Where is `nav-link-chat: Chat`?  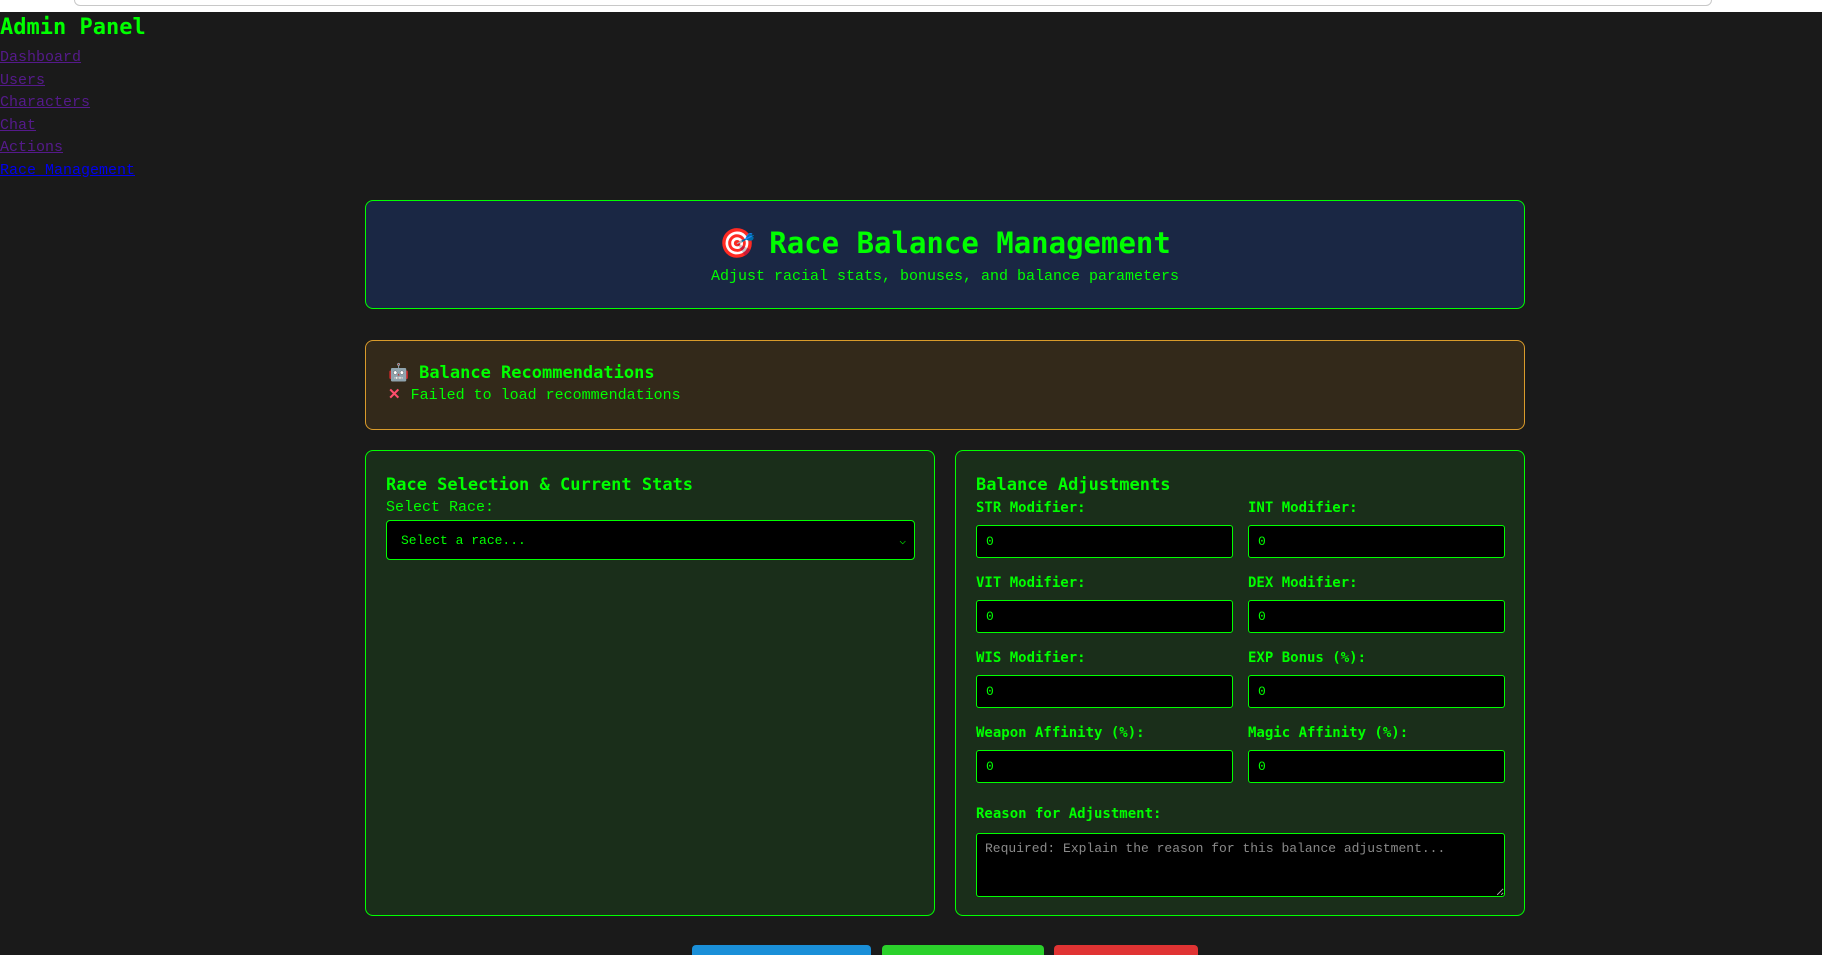
nav-link-chat: Chat is located at coordinates (67, 126).